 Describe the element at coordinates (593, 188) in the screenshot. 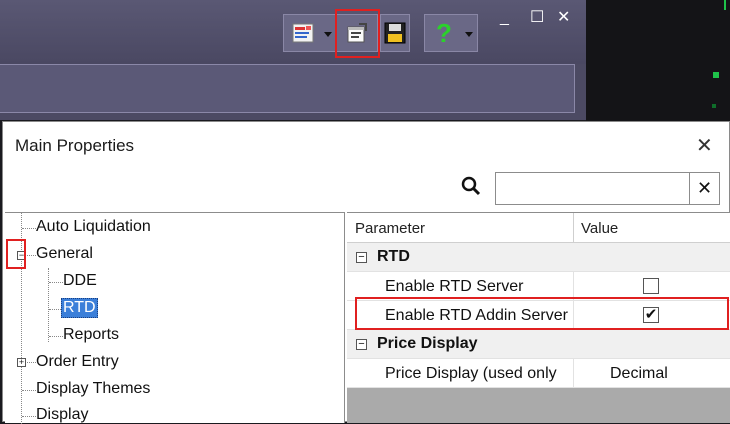

I see `search-input` at that location.